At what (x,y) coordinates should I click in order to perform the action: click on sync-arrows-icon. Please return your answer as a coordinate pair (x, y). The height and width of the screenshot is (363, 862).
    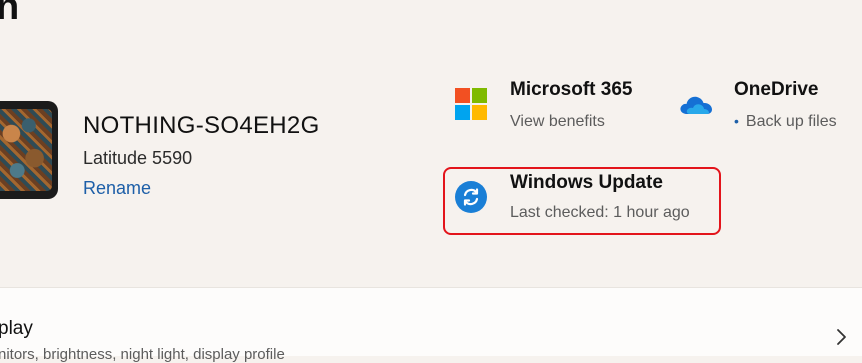
    Looking at the image, I should click on (471, 197).